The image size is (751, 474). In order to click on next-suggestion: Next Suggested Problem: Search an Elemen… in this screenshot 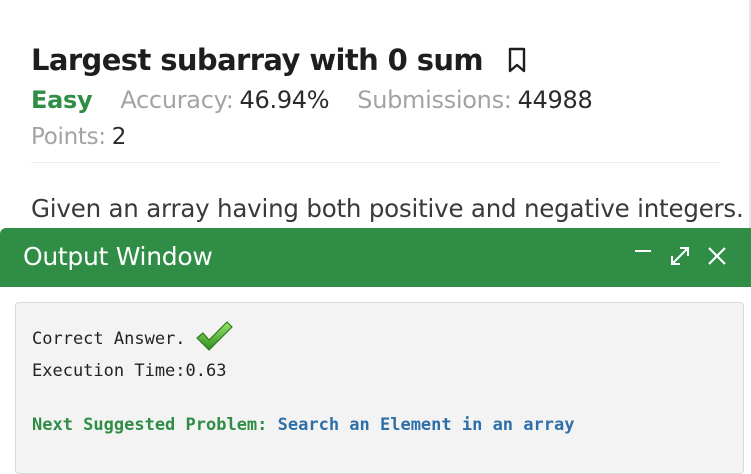, I will do `click(303, 425)`.